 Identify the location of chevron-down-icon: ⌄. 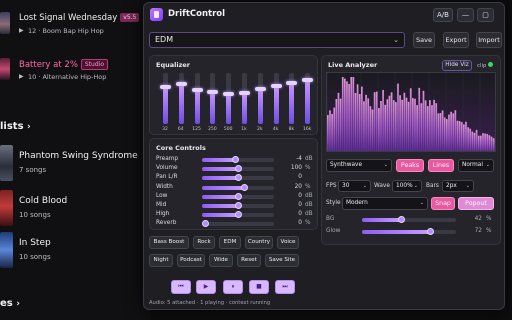
(421, 203).